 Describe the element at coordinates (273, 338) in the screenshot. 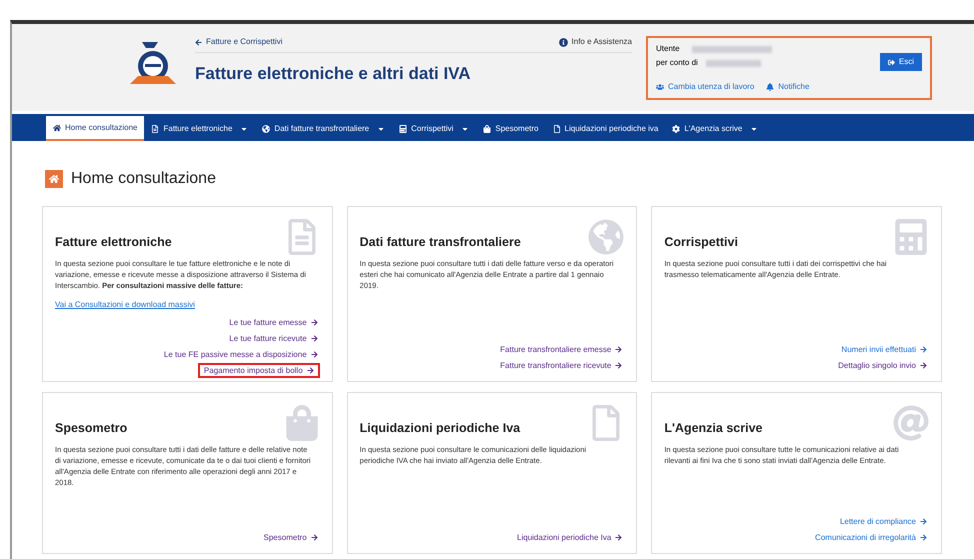

I see `section-link: Le tue fatture ricevute` at that location.